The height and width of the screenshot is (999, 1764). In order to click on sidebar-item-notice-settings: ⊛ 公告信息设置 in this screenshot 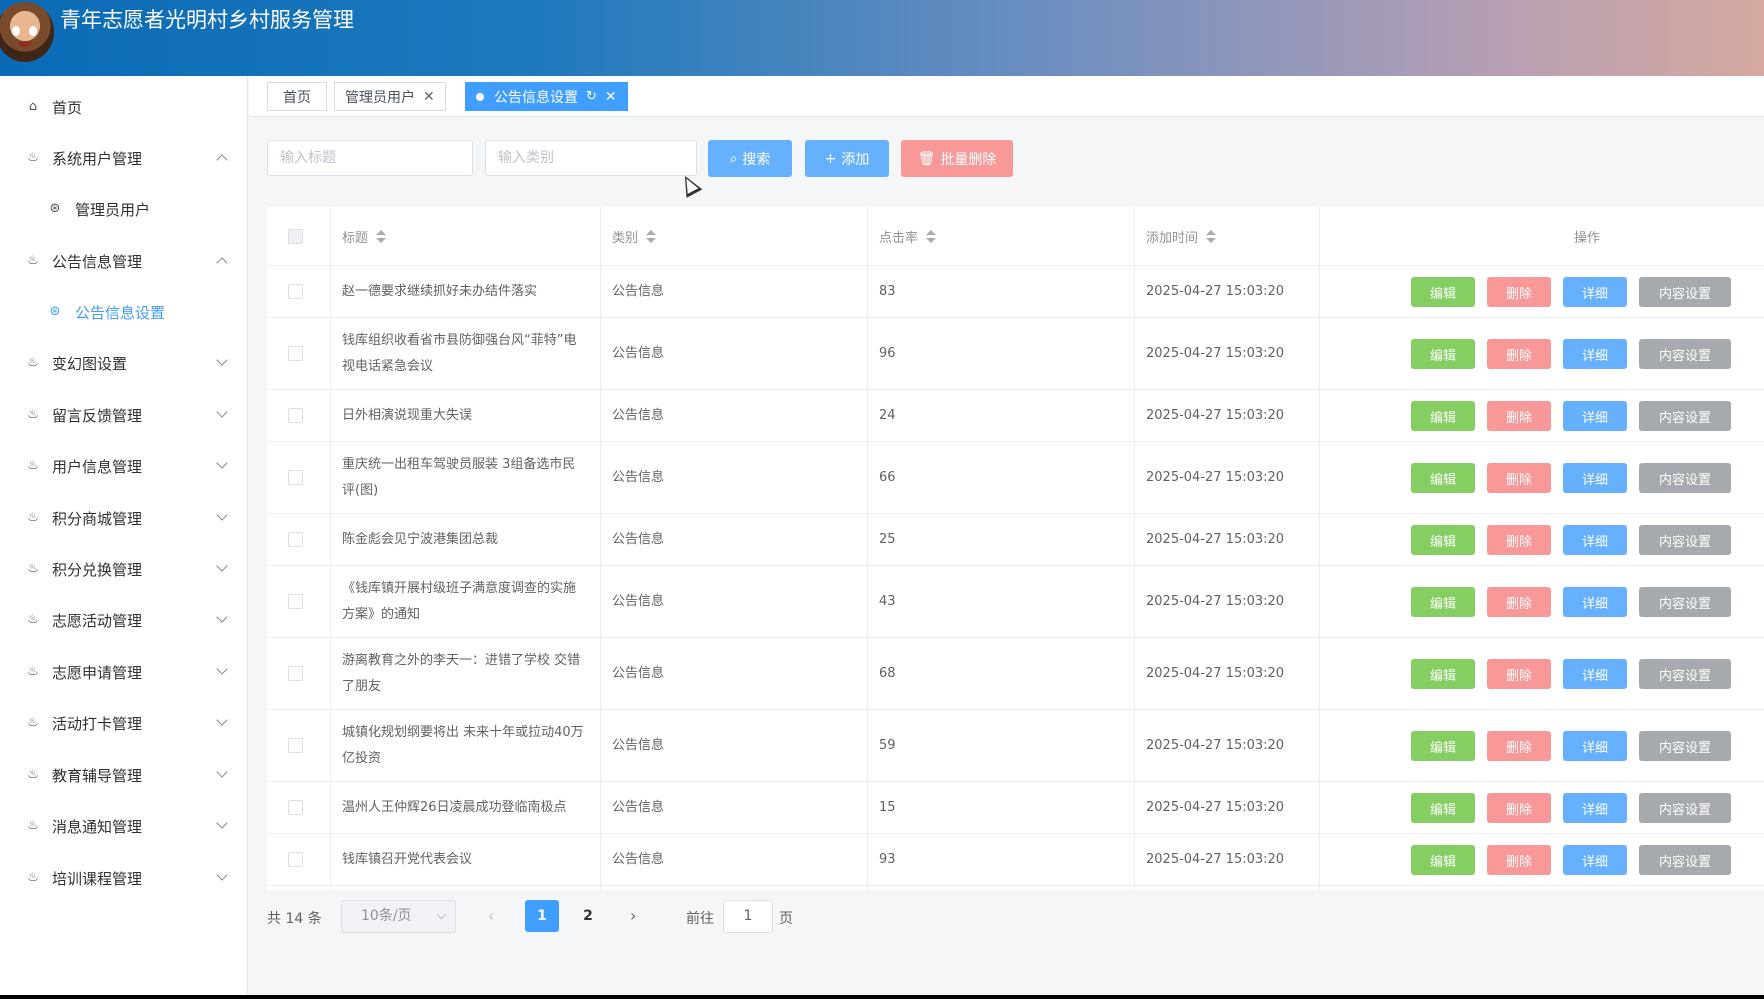, I will do `click(124, 312)`.